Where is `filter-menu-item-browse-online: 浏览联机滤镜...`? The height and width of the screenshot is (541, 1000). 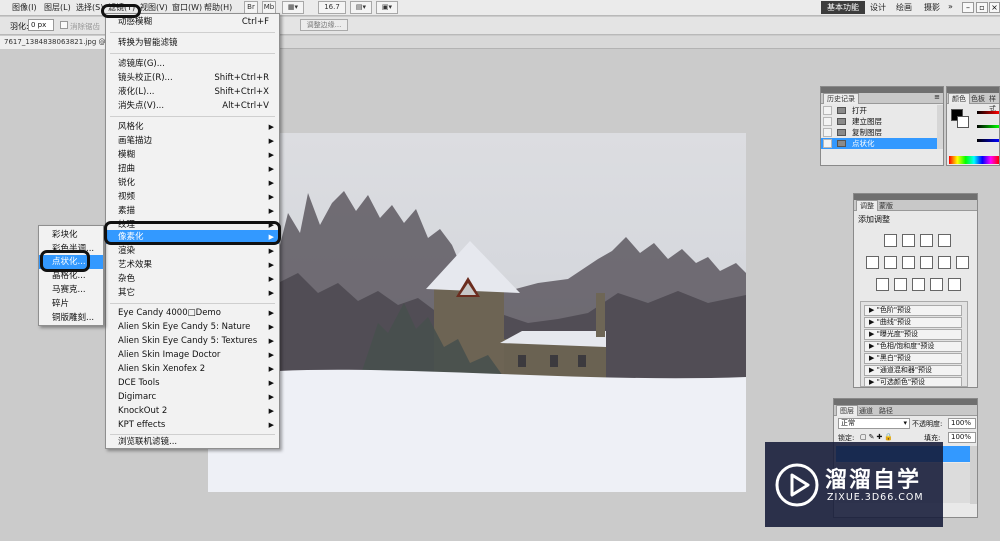
filter-menu-item-browse-online: 浏览联机滤镜... is located at coordinates (192, 442).